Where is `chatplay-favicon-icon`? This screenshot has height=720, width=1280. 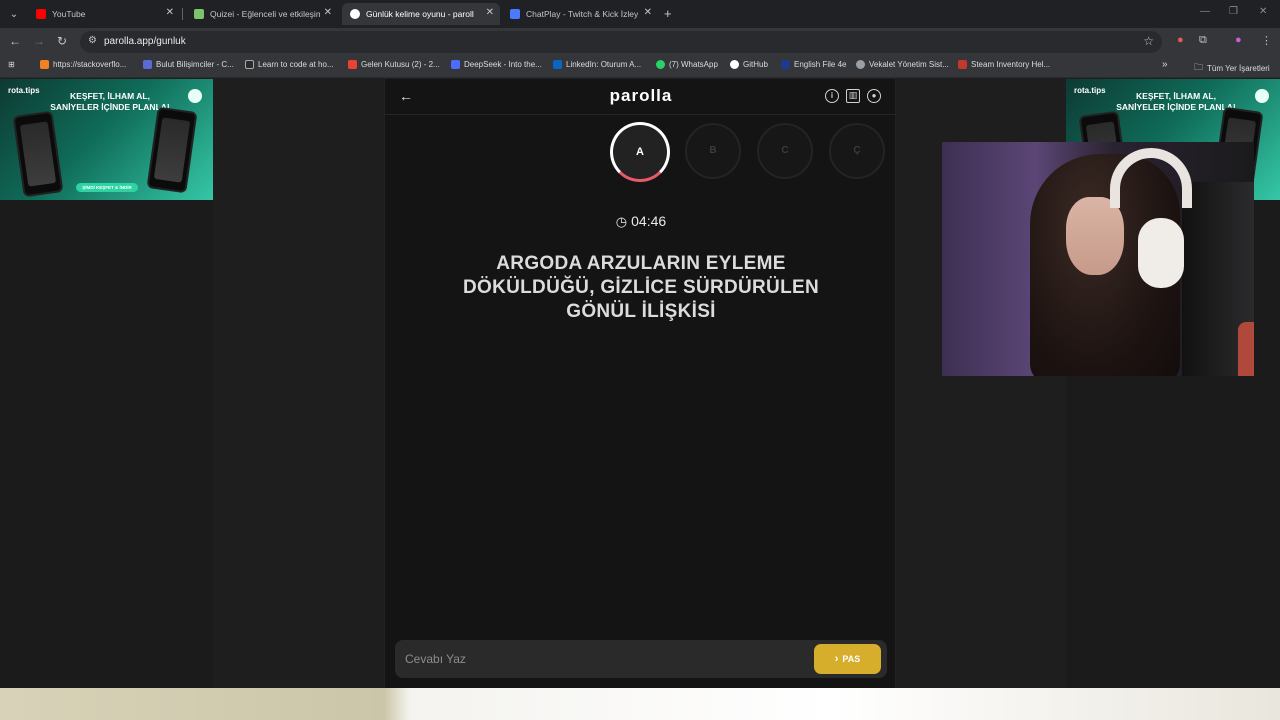 chatplay-favicon-icon is located at coordinates (515, 14).